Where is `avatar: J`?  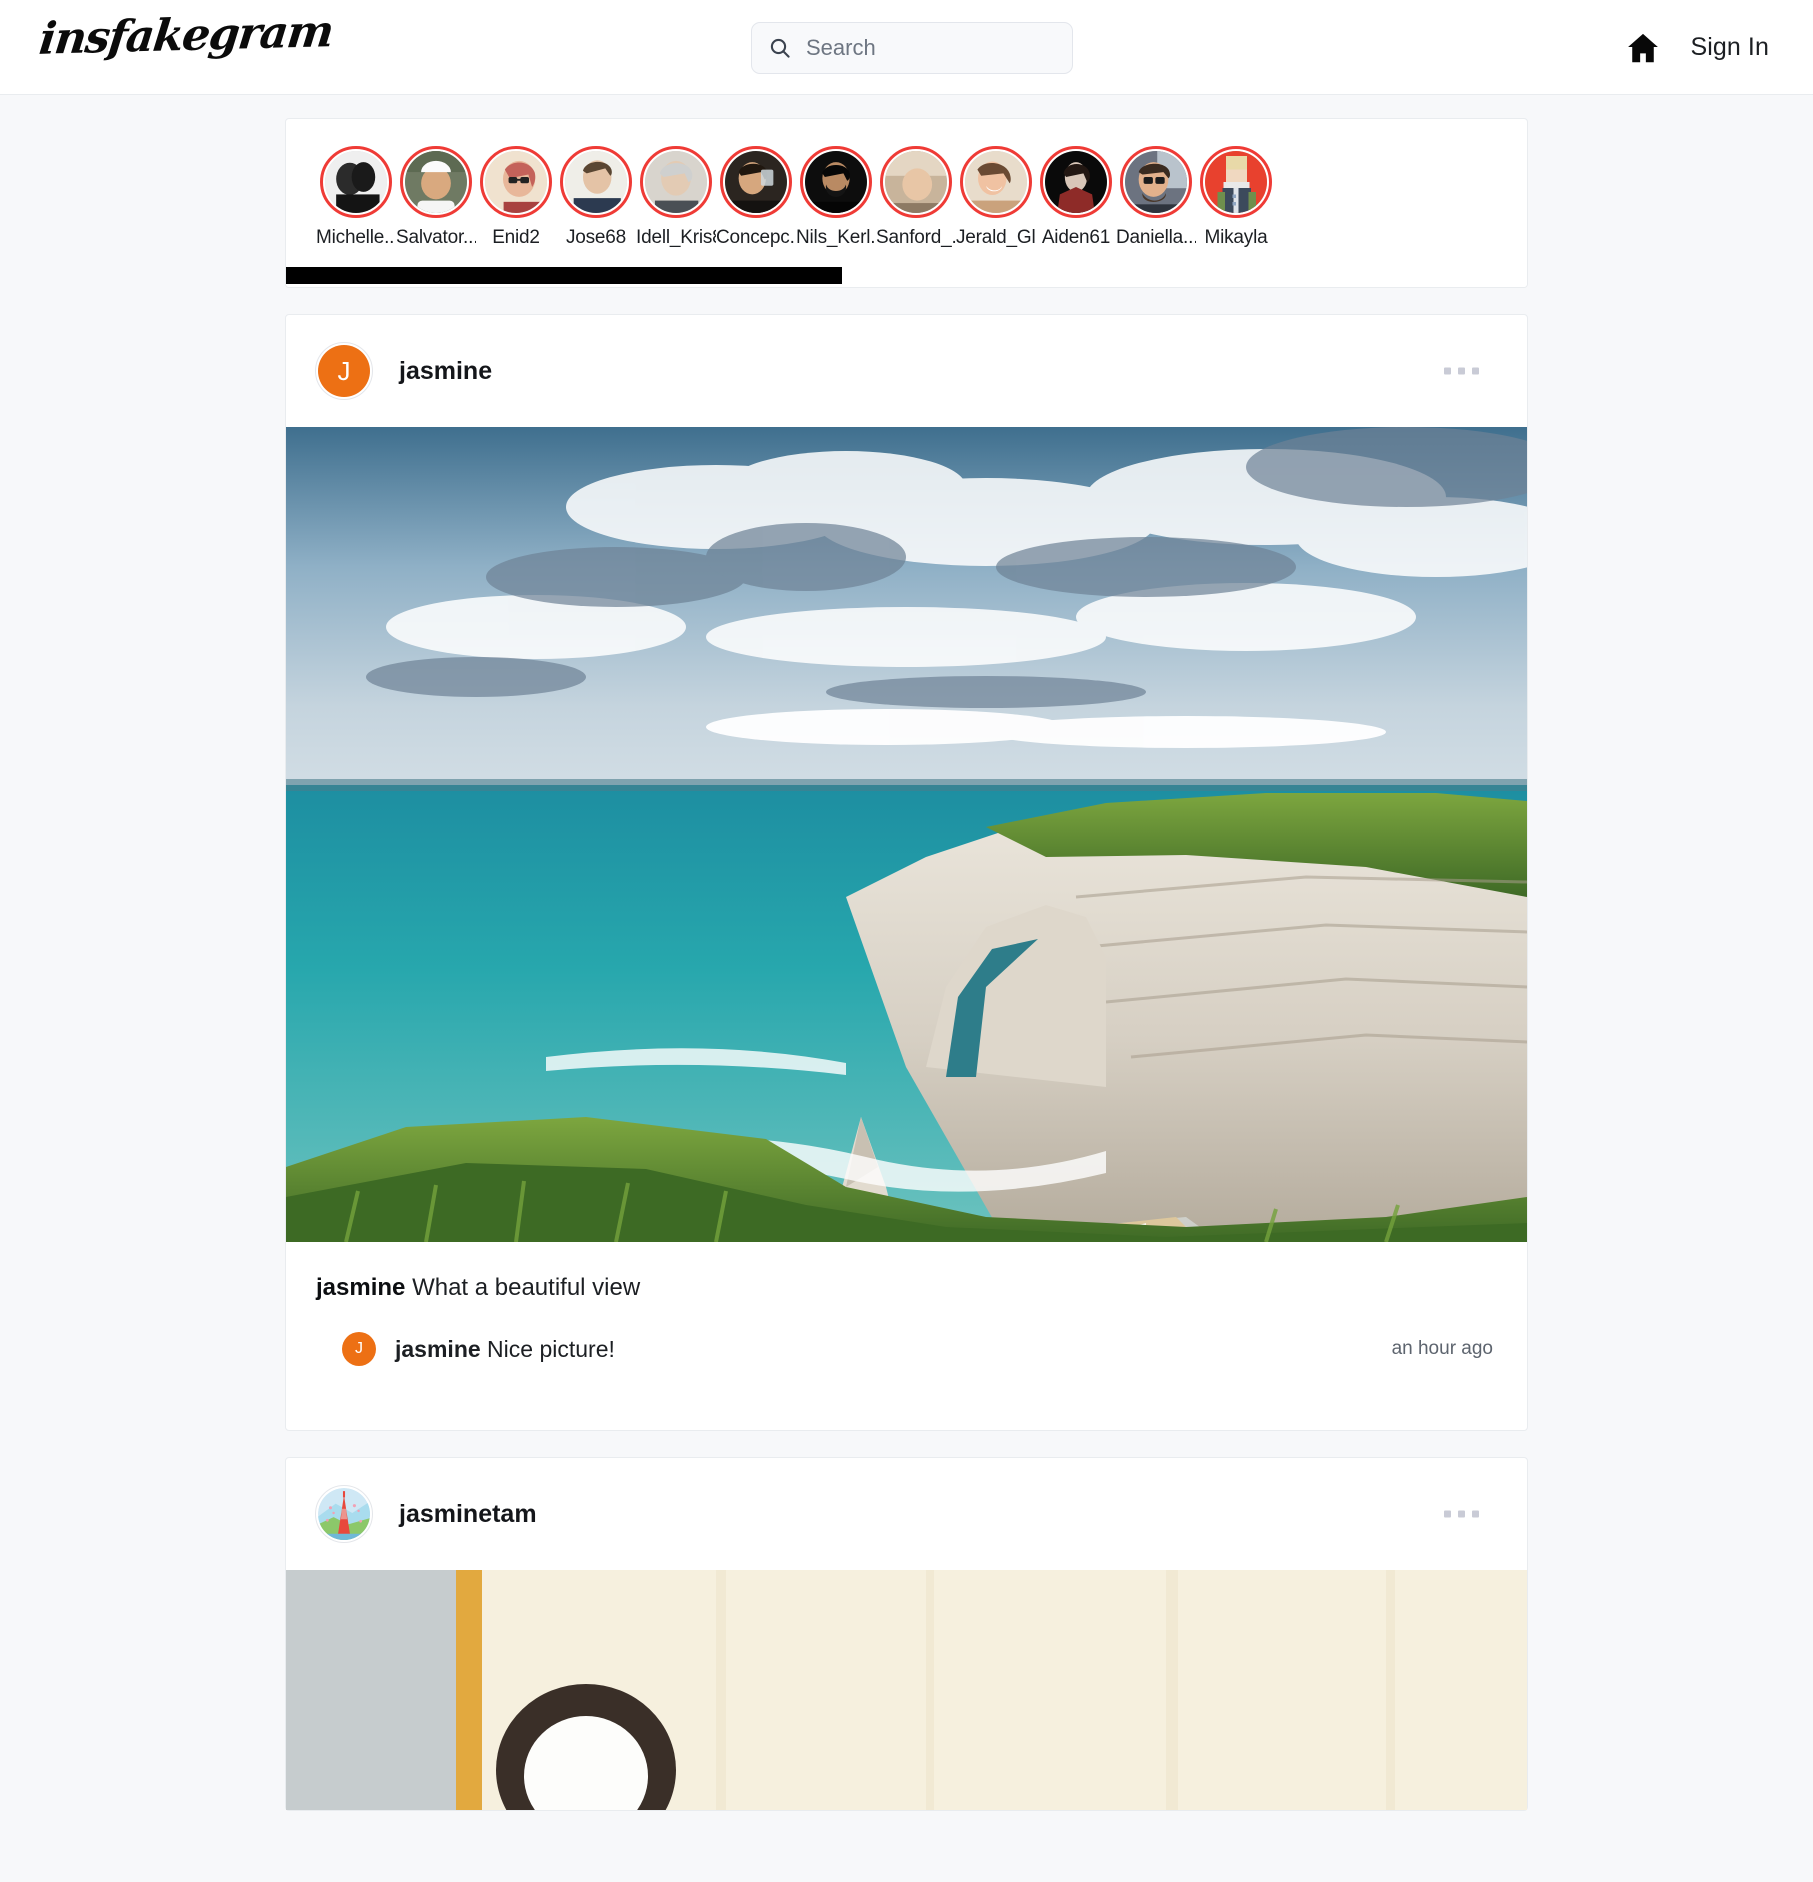 avatar: J is located at coordinates (344, 371).